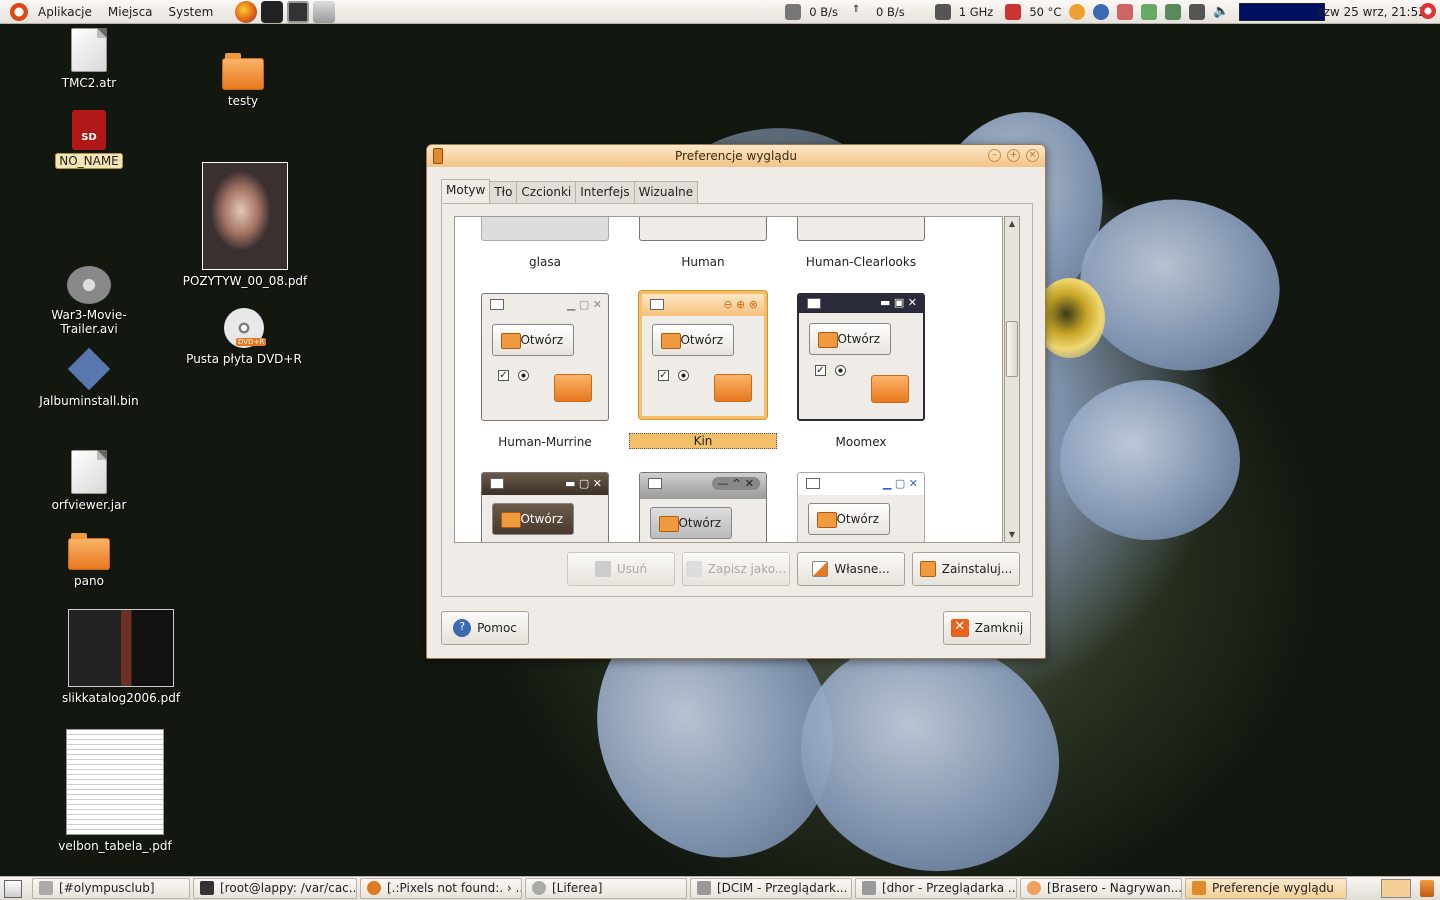 The height and width of the screenshot is (900, 1440). What do you see at coordinates (605, 193) in the screenshot?
I see `tab-interface: Interfejs` at bounding box center [605, 193].